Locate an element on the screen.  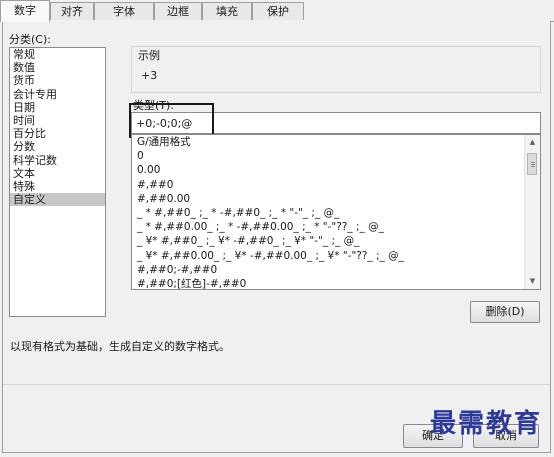
category-item: 百分比 is located at coordinates (57, 133).